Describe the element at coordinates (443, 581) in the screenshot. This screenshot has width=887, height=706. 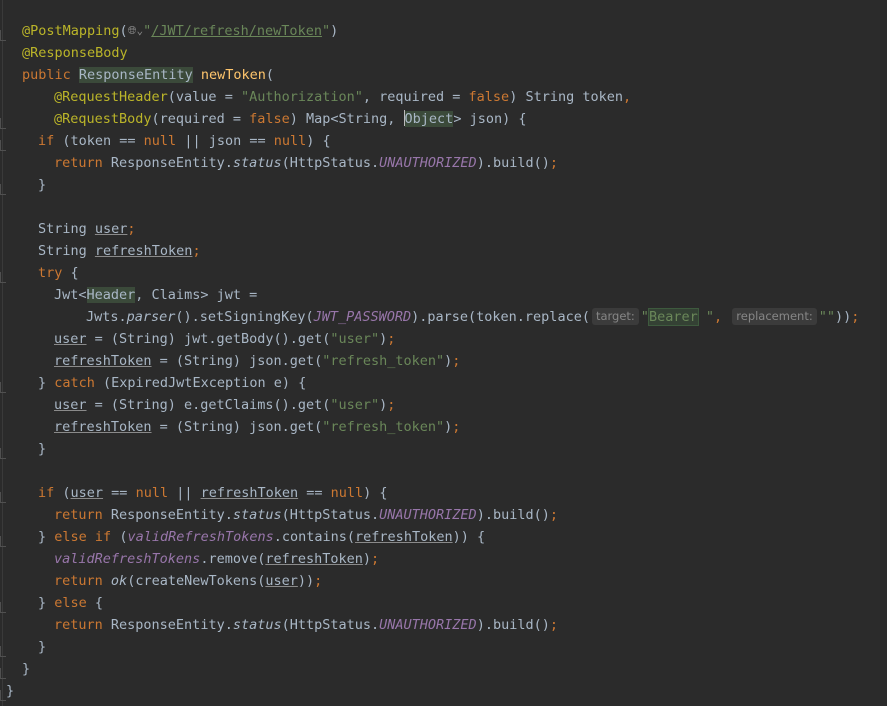
I see `code-line: return ok(createNewTokens(user));` at that location.